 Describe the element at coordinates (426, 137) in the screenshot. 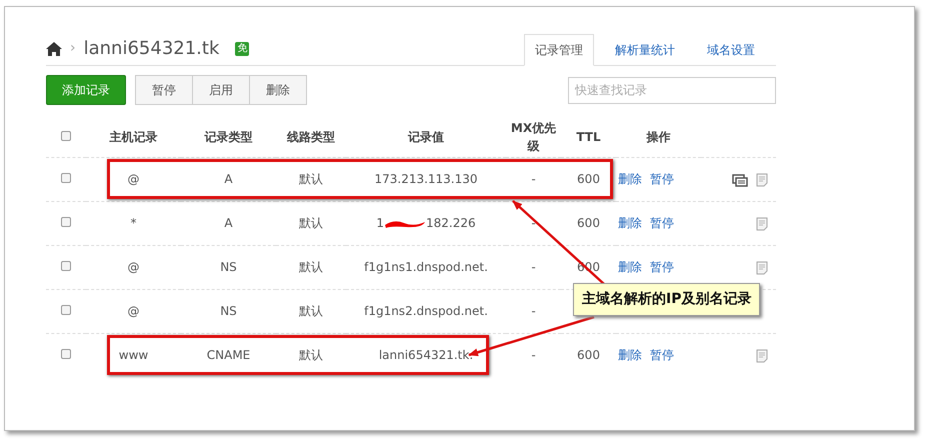

I see `column-header: 记录值` at that location.